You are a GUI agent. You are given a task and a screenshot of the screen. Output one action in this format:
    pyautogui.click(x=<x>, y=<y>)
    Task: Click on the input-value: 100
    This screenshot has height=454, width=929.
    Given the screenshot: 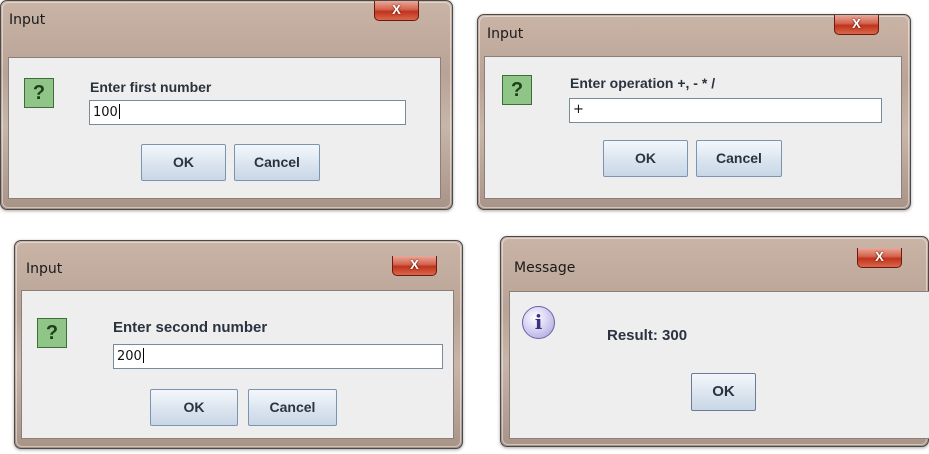 What is the action you would take?
    pyautogui.click(x=105, y=112)
    